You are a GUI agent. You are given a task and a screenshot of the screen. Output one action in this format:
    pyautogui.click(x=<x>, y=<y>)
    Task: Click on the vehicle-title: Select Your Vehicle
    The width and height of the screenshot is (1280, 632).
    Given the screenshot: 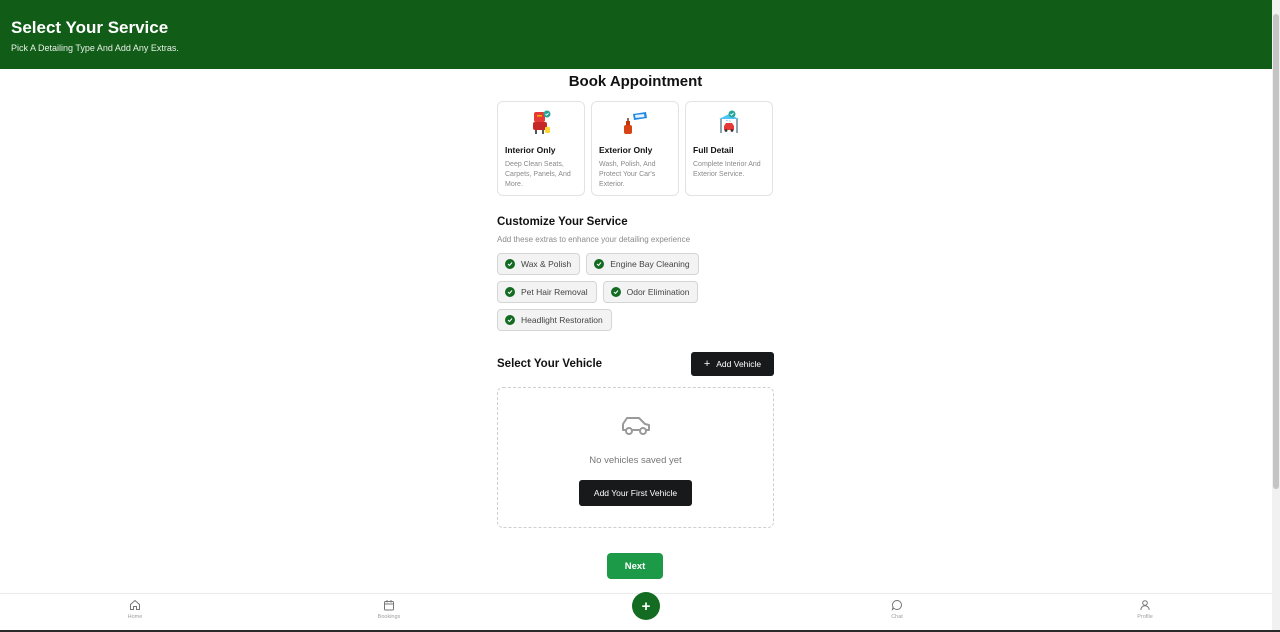 What is the action you would take?
    pyautogui.click(x=550, y=364)
    